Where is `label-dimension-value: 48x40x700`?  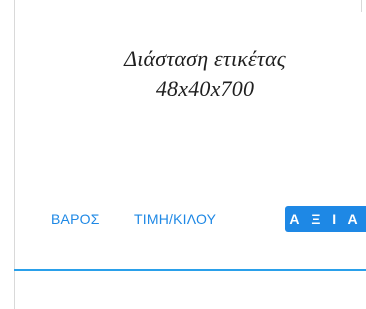
label-dimension-value: 48x40x700 is located at coordinates (205, 88).